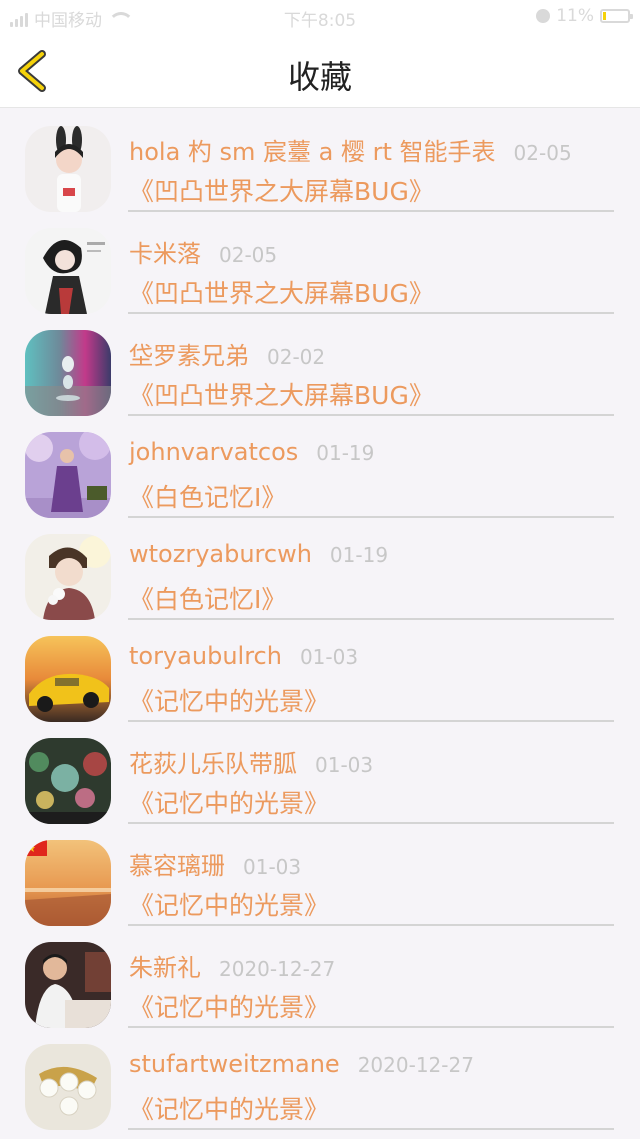  What do you see at coordinates (320, 874) in the screenshot?
I see `list-item: 慕容璃珊 01-03 《记忆中的光景》` at bounding box center [320, 874].